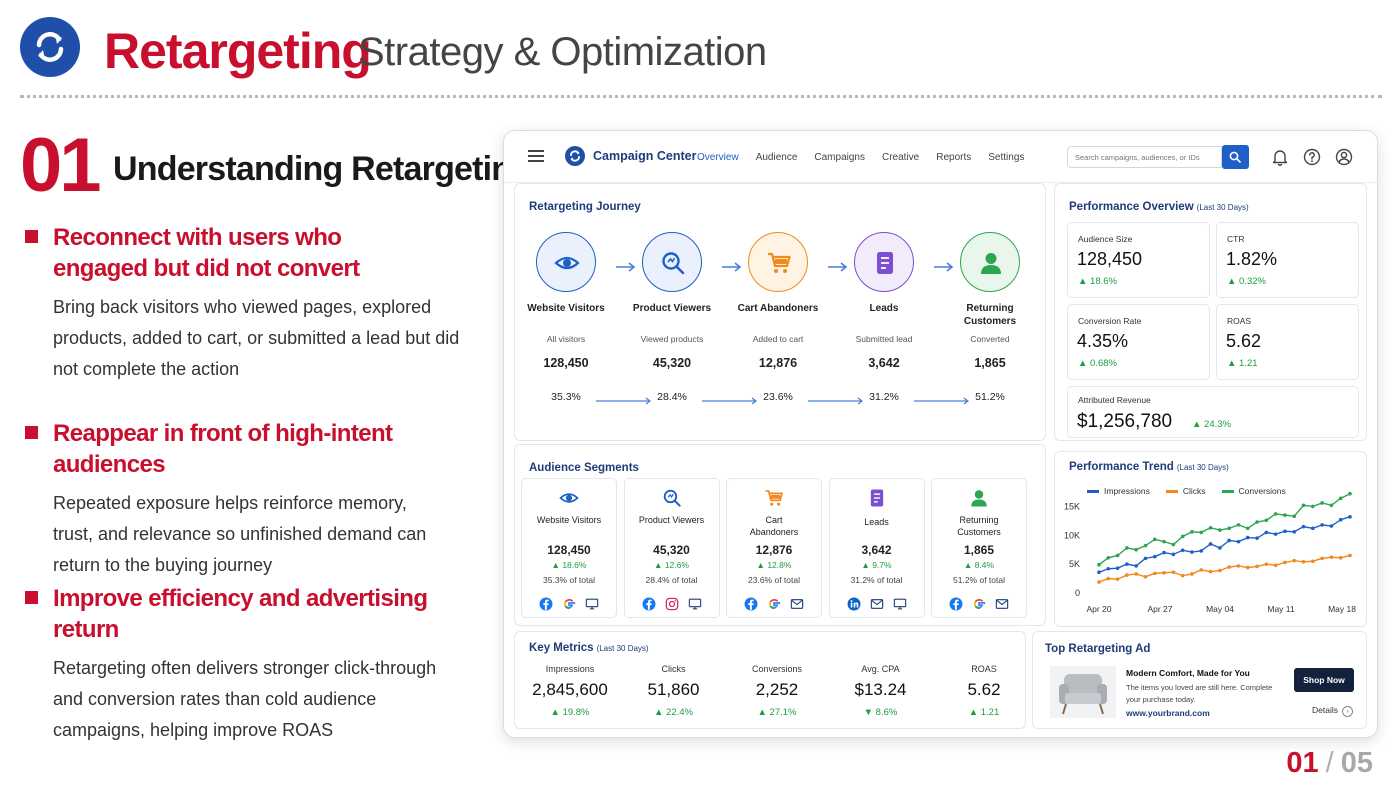  I want to click on menu-icon, so click(536, 156).